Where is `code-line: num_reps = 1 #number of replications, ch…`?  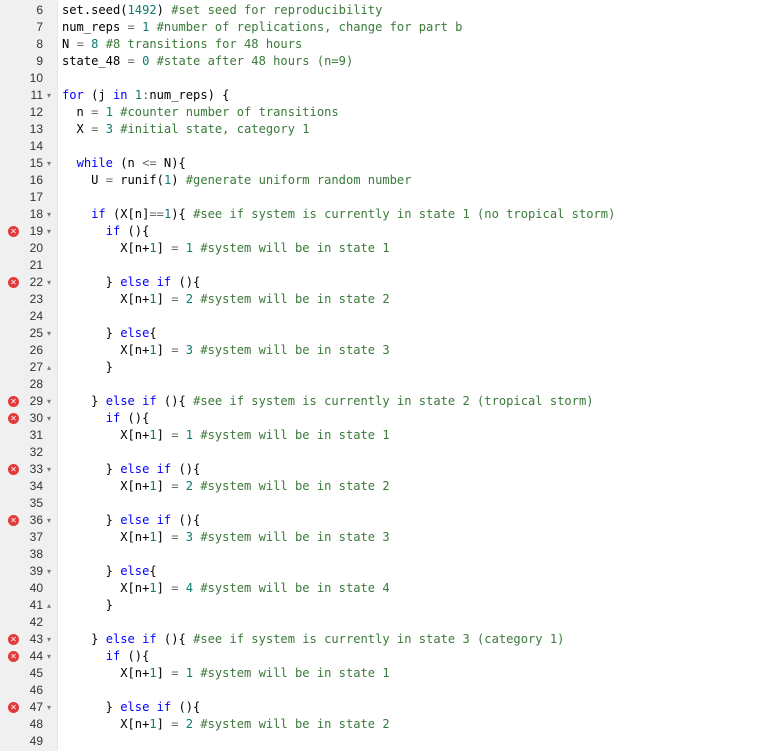 code-line: num_reps = 1 #number of replications, ch… is located at coordinates (413, 27).